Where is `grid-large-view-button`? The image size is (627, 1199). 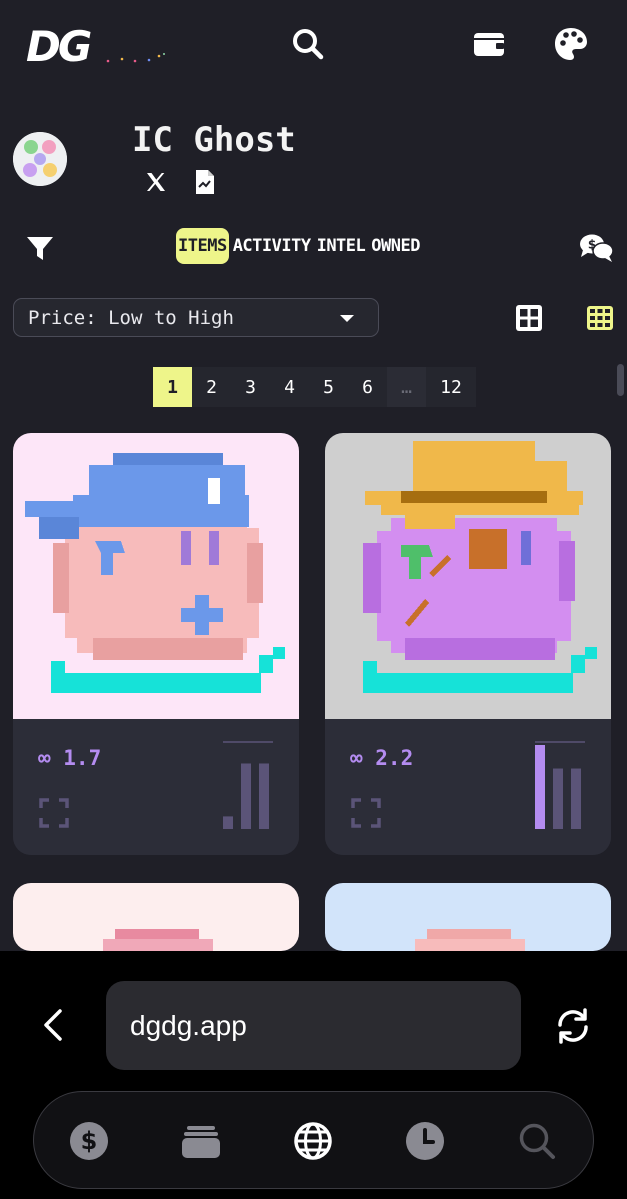 grid-large-view-button is located at coordinates (529, 318).